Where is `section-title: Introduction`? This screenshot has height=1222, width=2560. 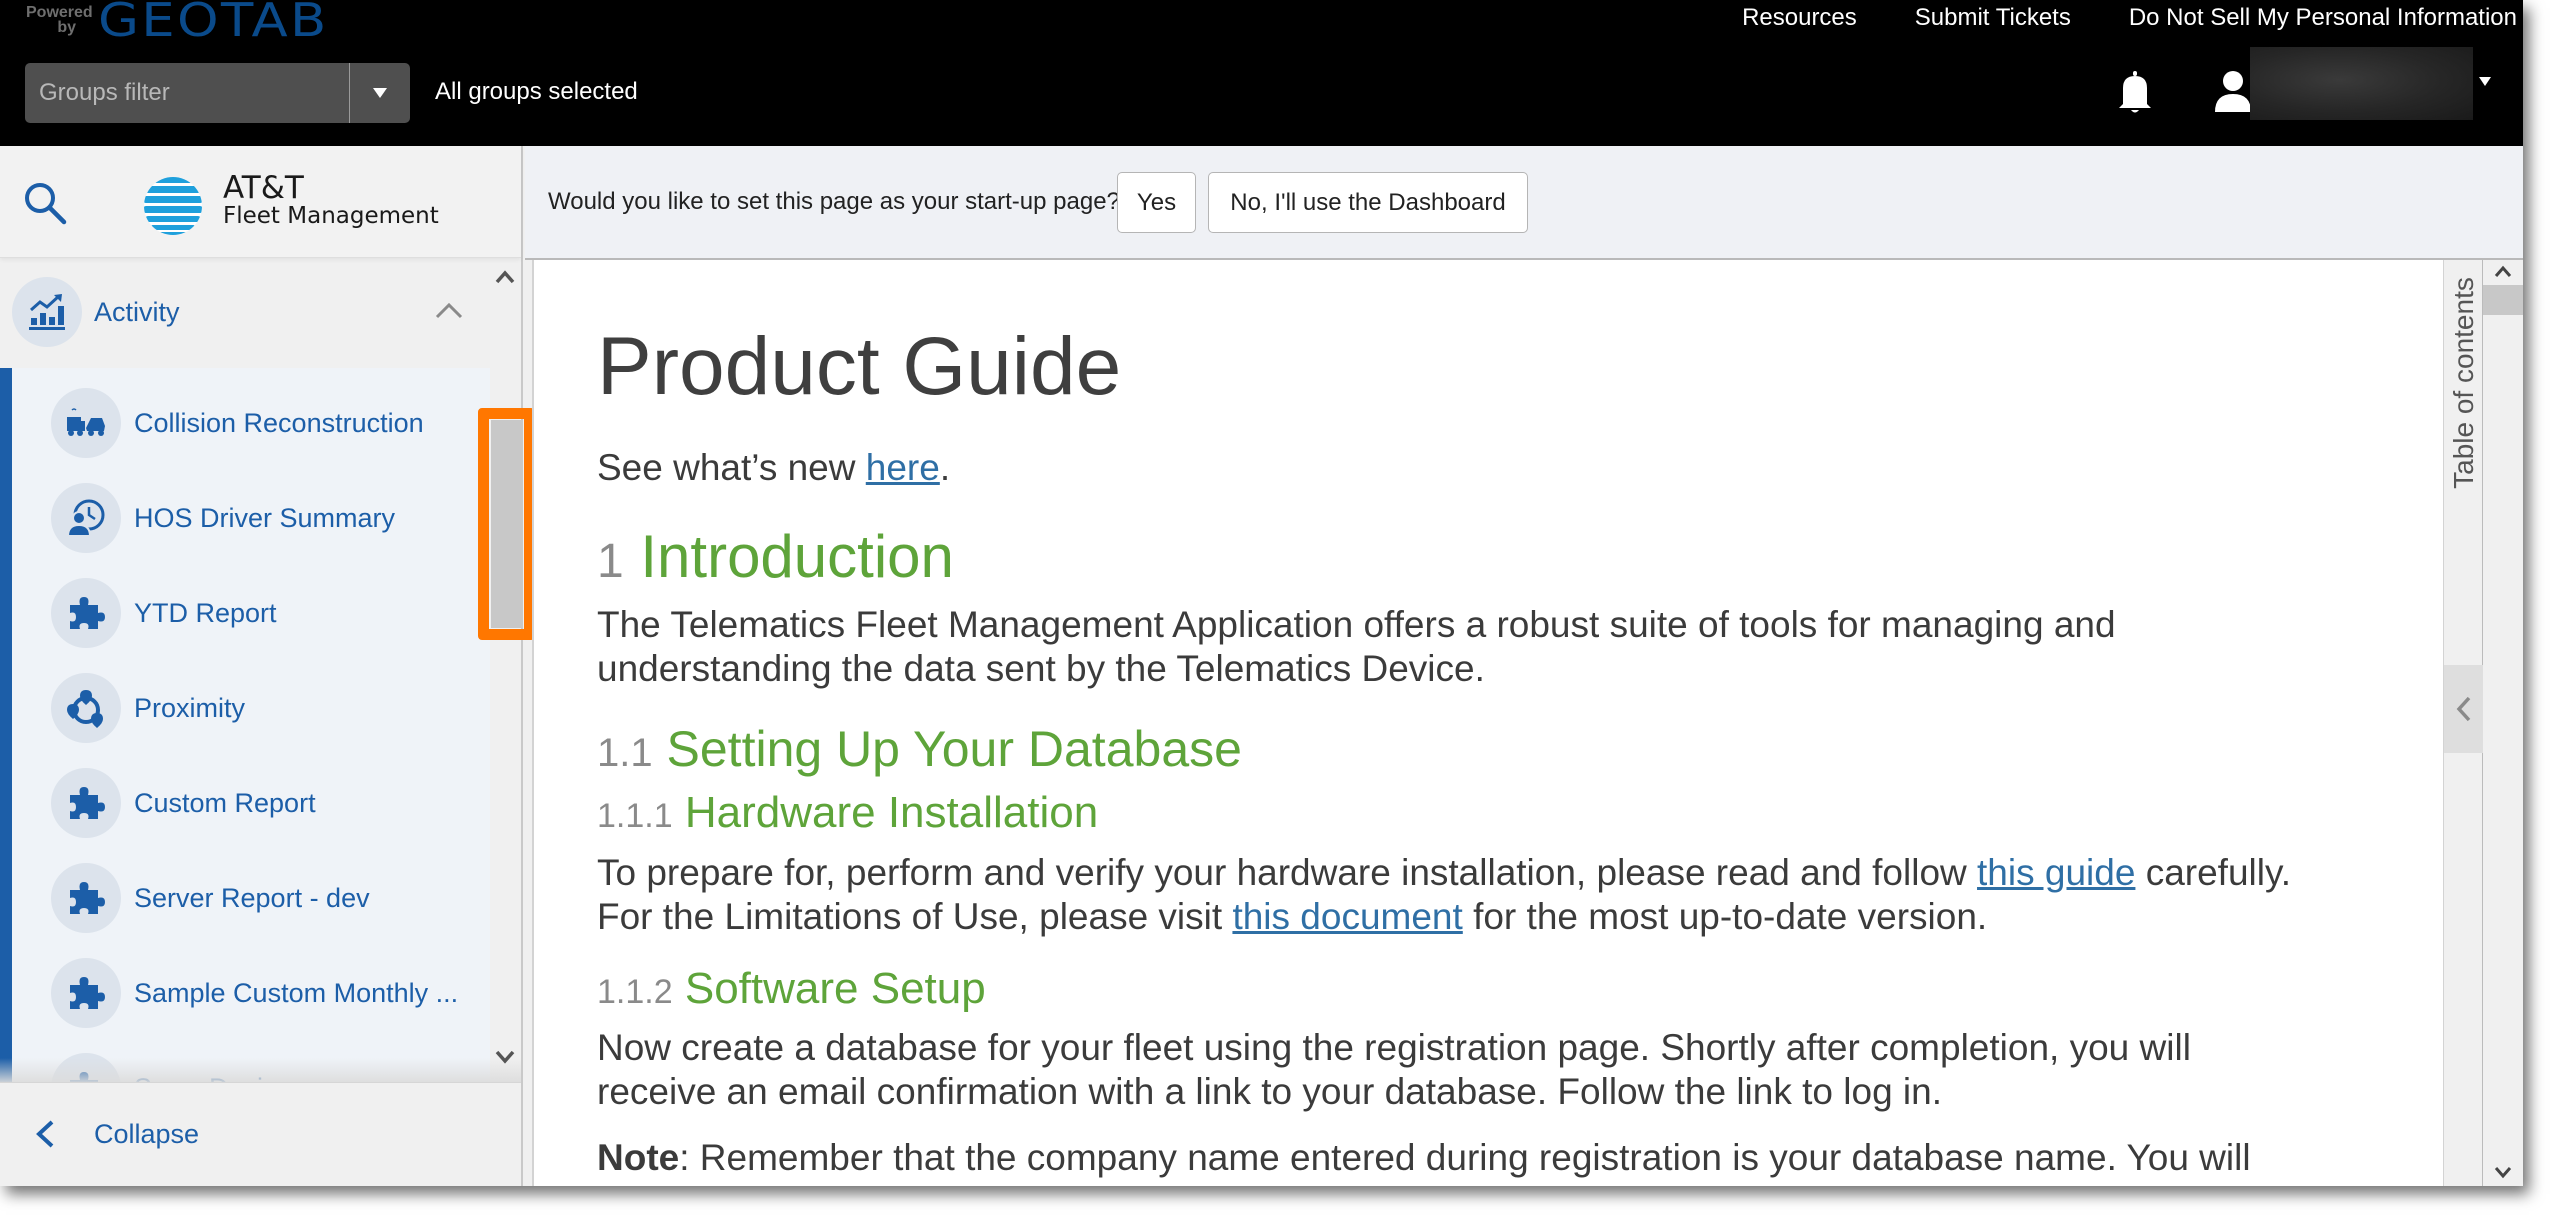 section-title: Introduction is located at coordinates (797, 556).